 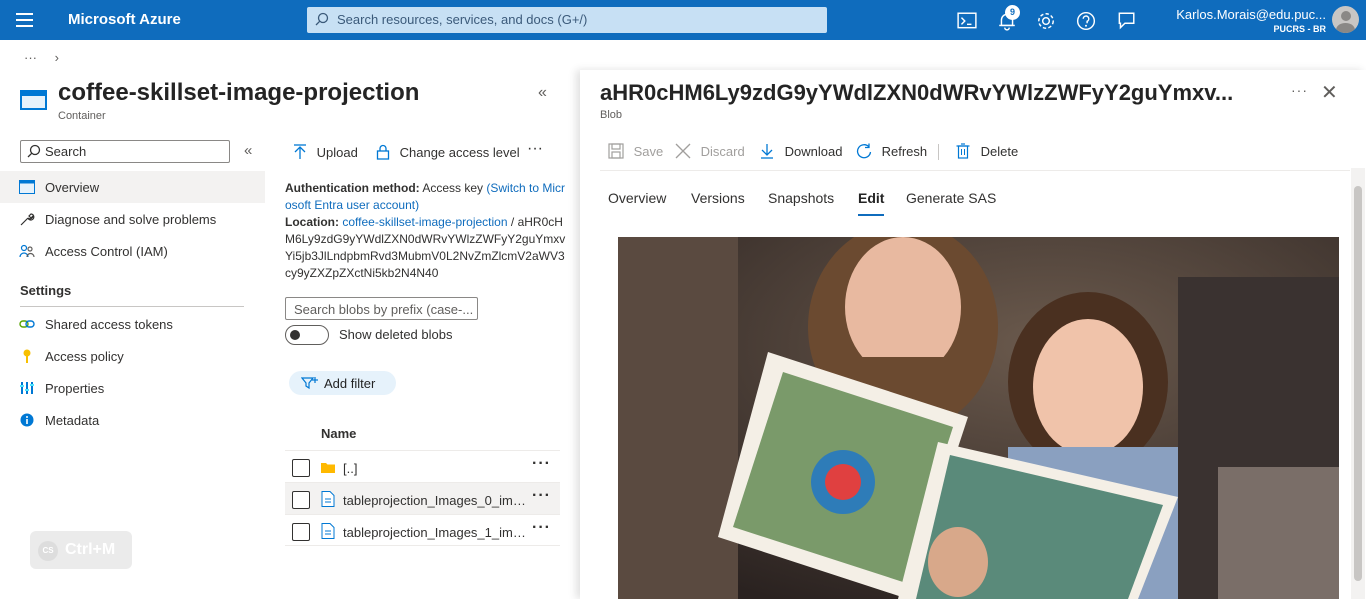 I want to click on vertical-scrollbar, so click(x=1358, y=383).